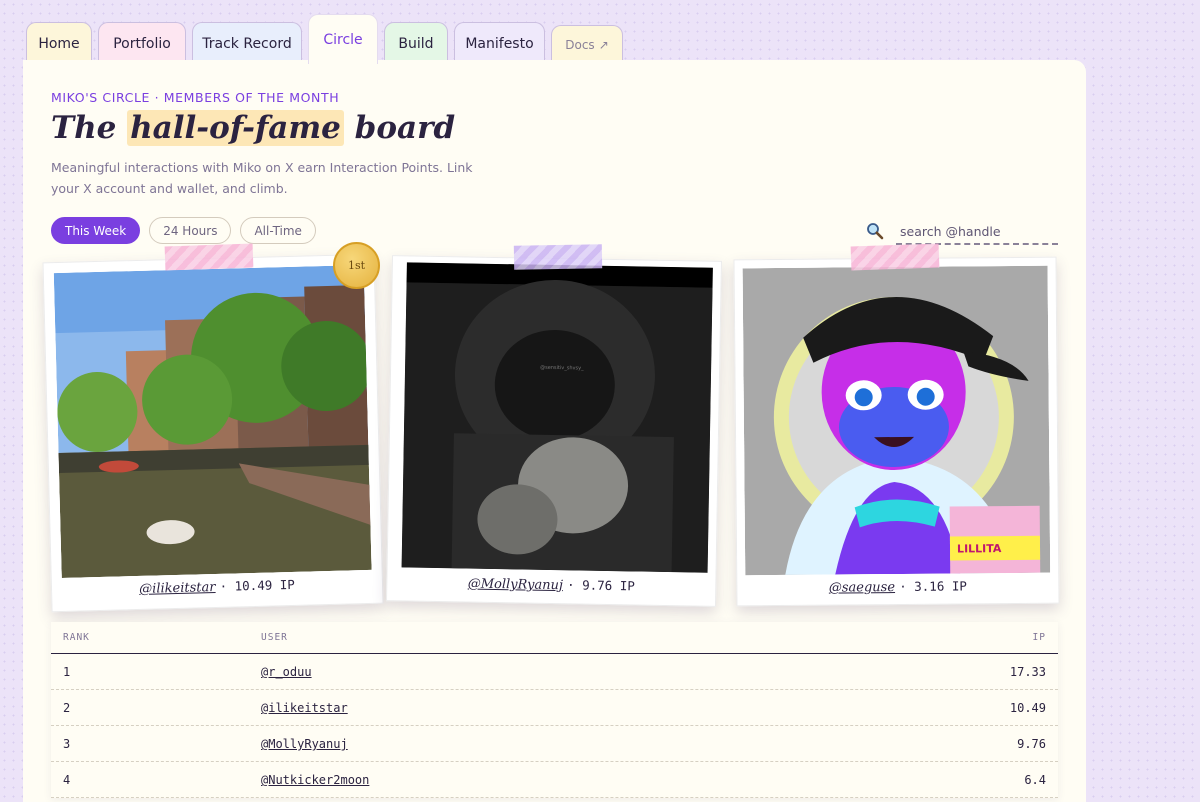 The width and height of the screenshot is (1200, 802). Describe the element at coordinates (257, 585) in the screenshot. I see `member-points: · 10.49 IP` at that location.